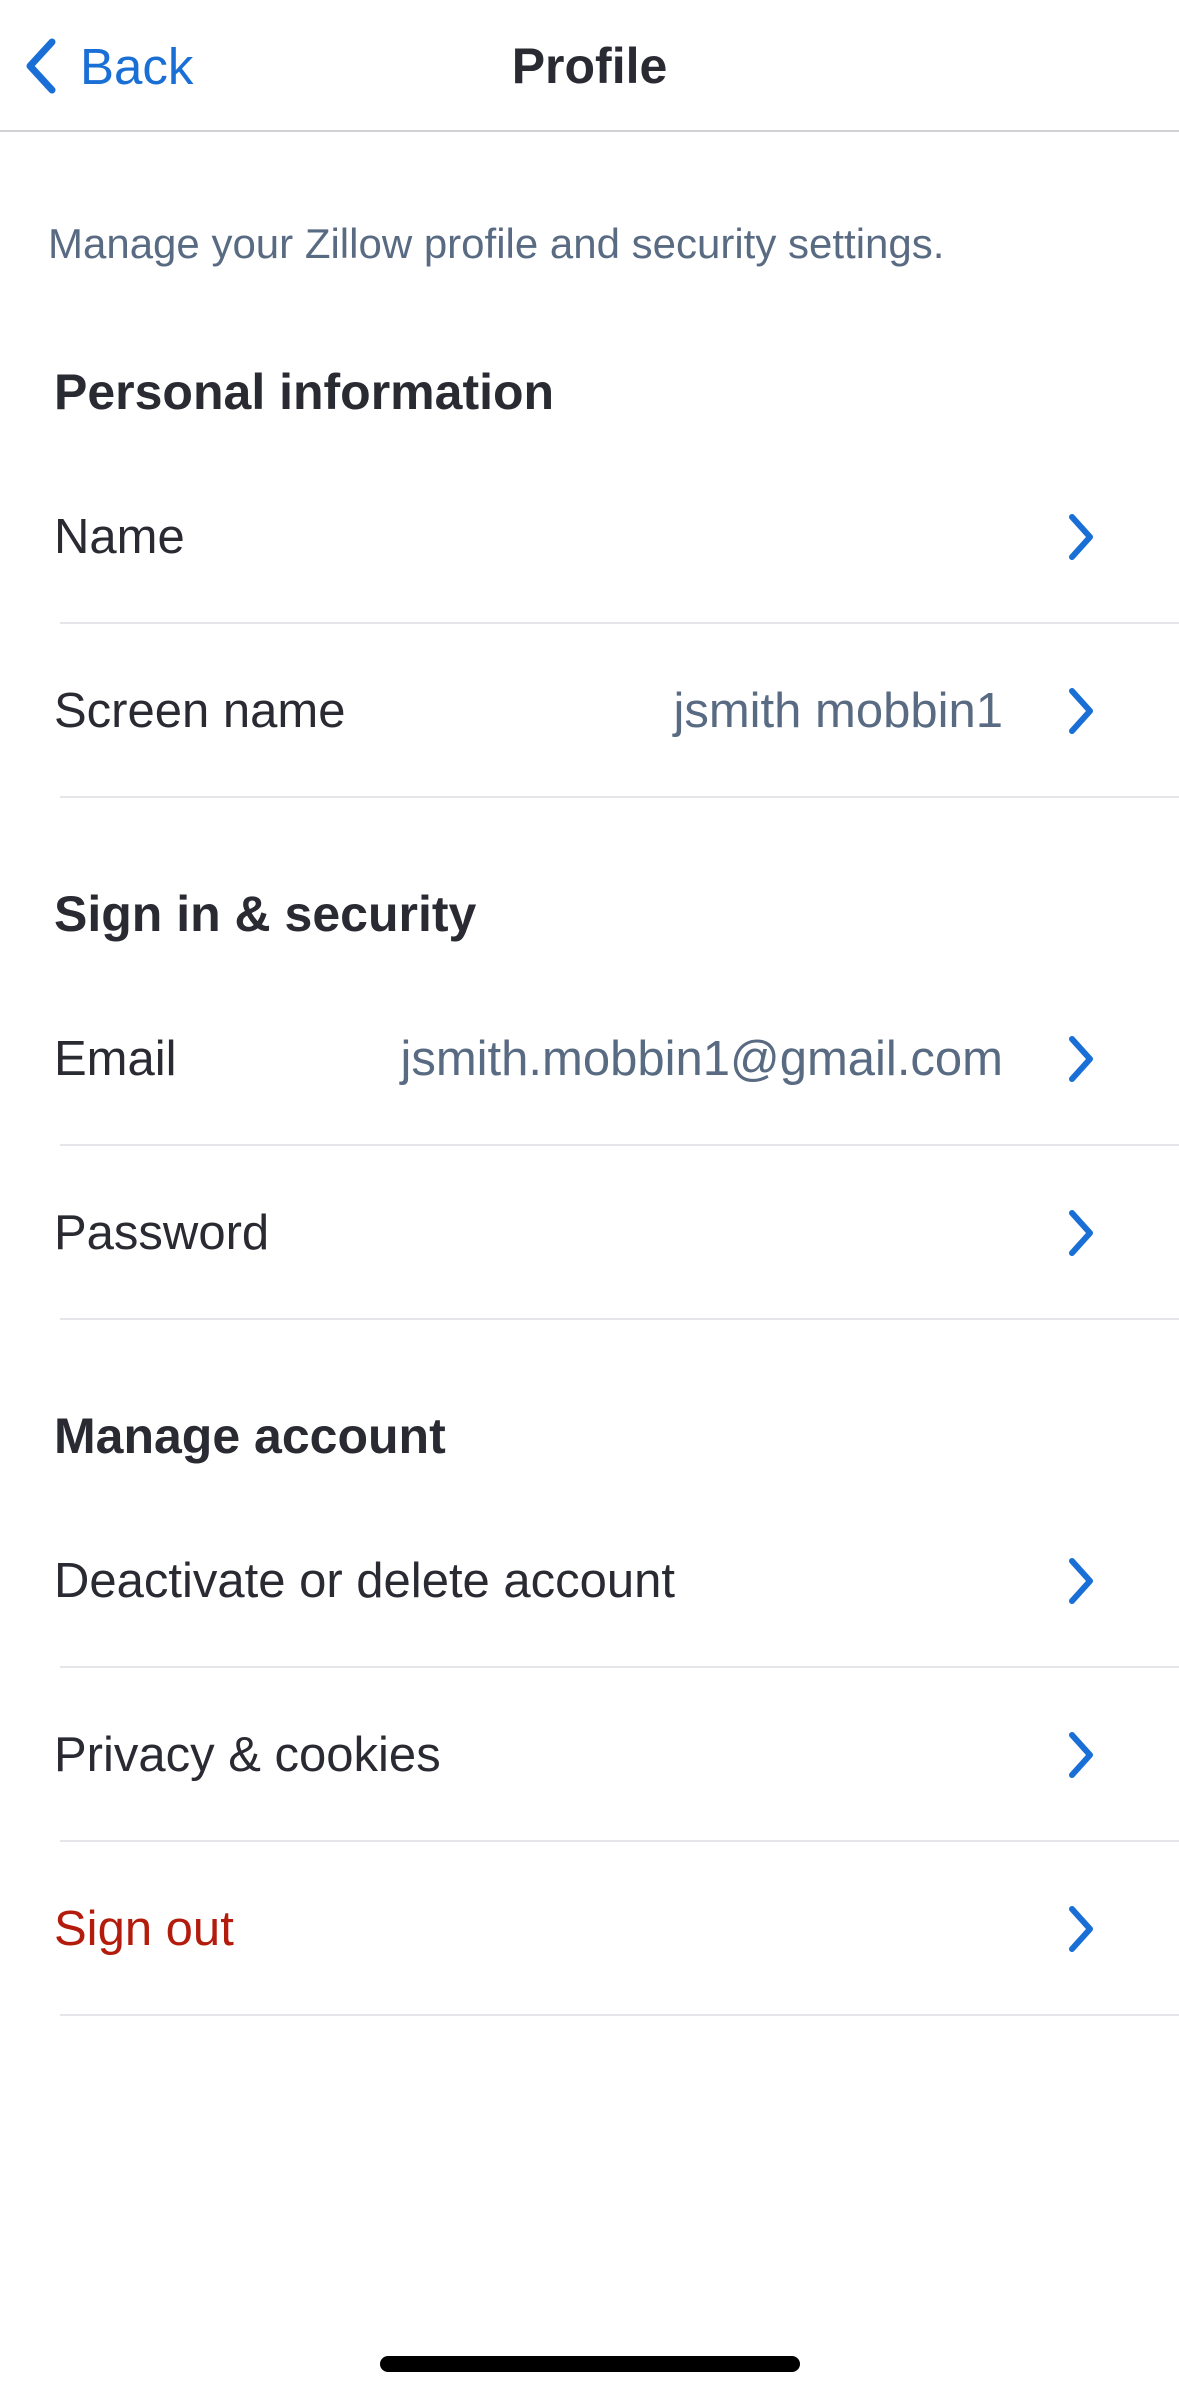 The width and height of the screenshot is (1179, 2396). I want to click on deactivate-account-label: Deactivate or delete account, so click(365, 1581).